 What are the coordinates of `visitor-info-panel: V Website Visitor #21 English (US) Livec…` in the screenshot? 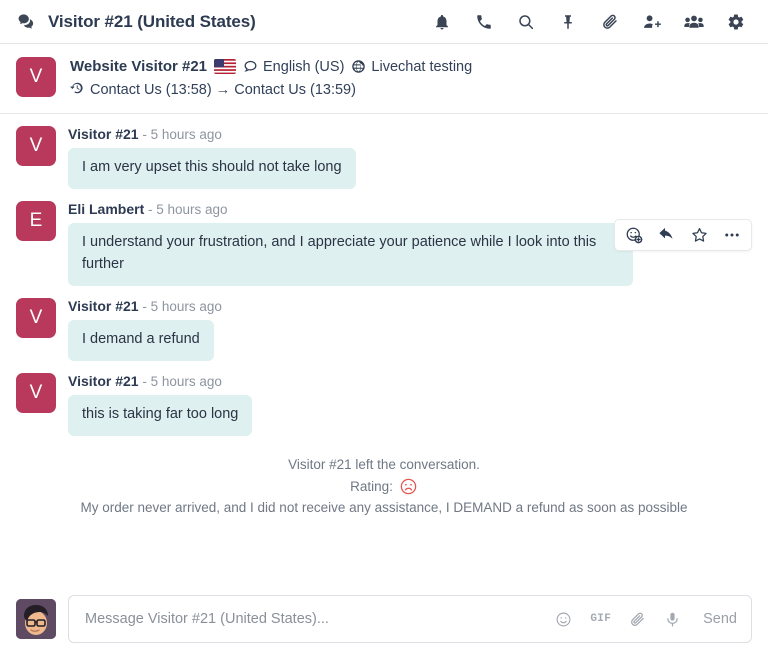 It's located at (384, 79).